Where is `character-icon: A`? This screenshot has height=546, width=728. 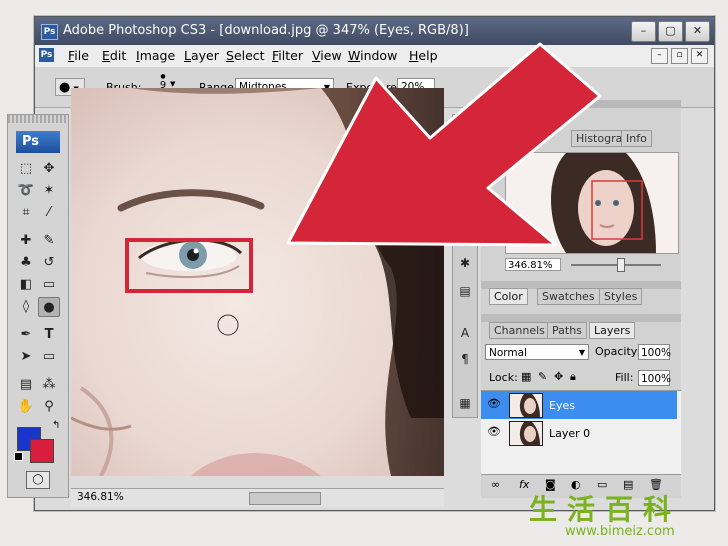
character-icon: A is located at coordinates (465, 333).